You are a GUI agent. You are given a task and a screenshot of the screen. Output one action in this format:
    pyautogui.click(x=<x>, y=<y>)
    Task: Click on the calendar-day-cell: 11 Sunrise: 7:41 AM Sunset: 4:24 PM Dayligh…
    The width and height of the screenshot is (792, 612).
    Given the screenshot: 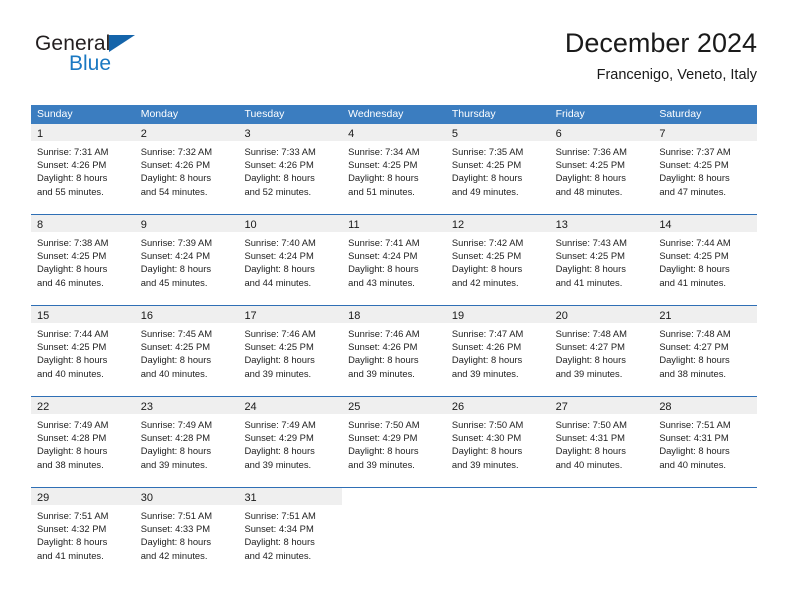 What is the action you would take?
    pyautogui.click(x=394, y=260)
    